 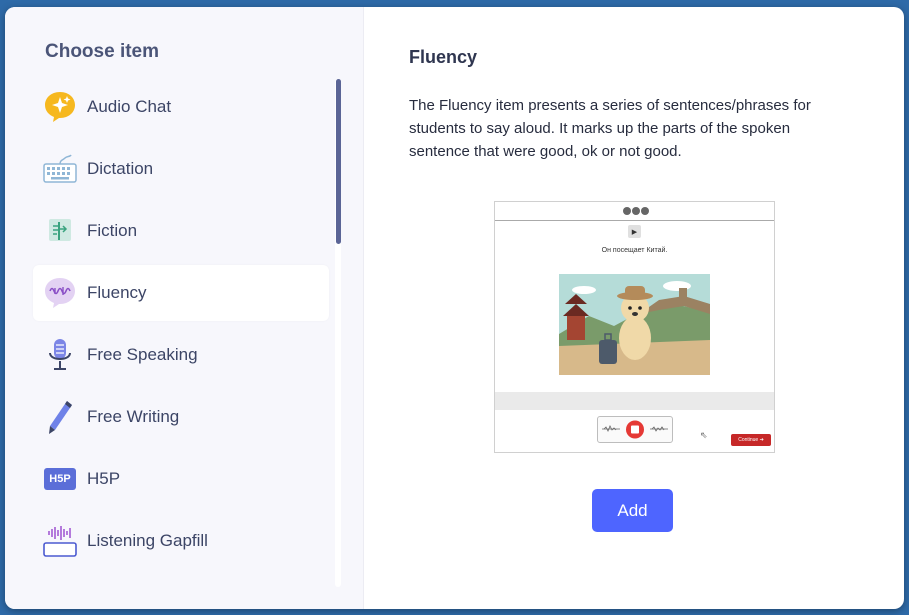 I want to click on preview-dots-icon, so click(x=636, y=211).